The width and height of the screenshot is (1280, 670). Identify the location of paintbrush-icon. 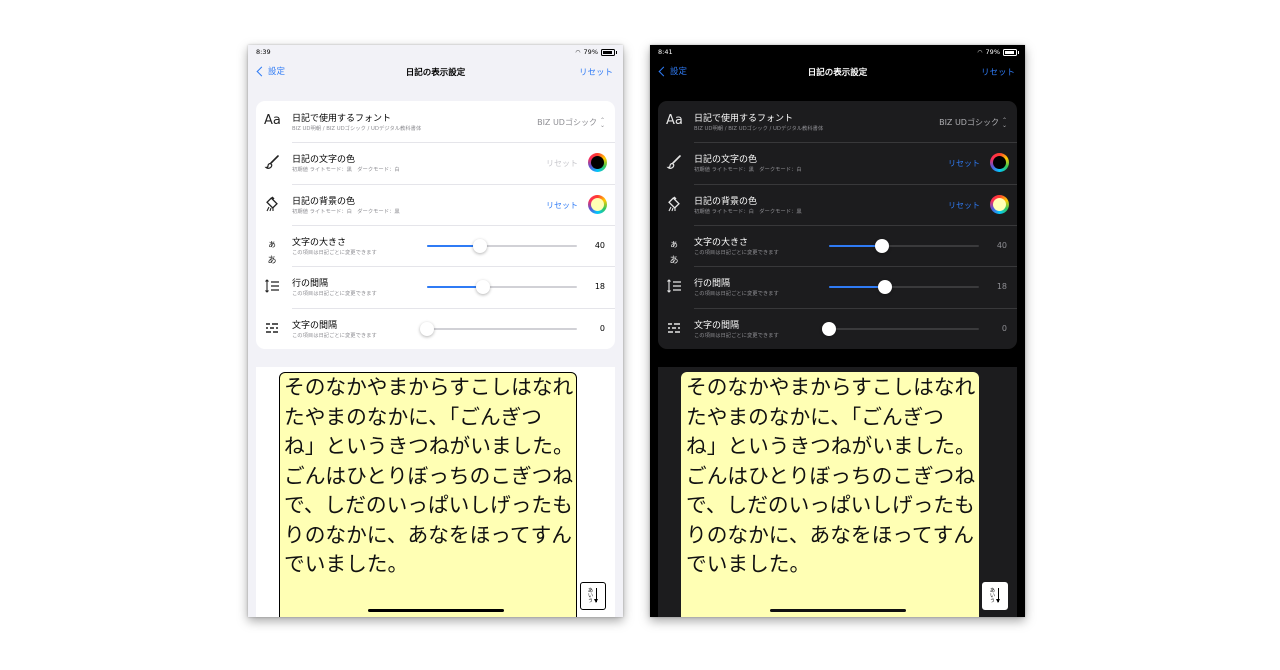
(272, 162).